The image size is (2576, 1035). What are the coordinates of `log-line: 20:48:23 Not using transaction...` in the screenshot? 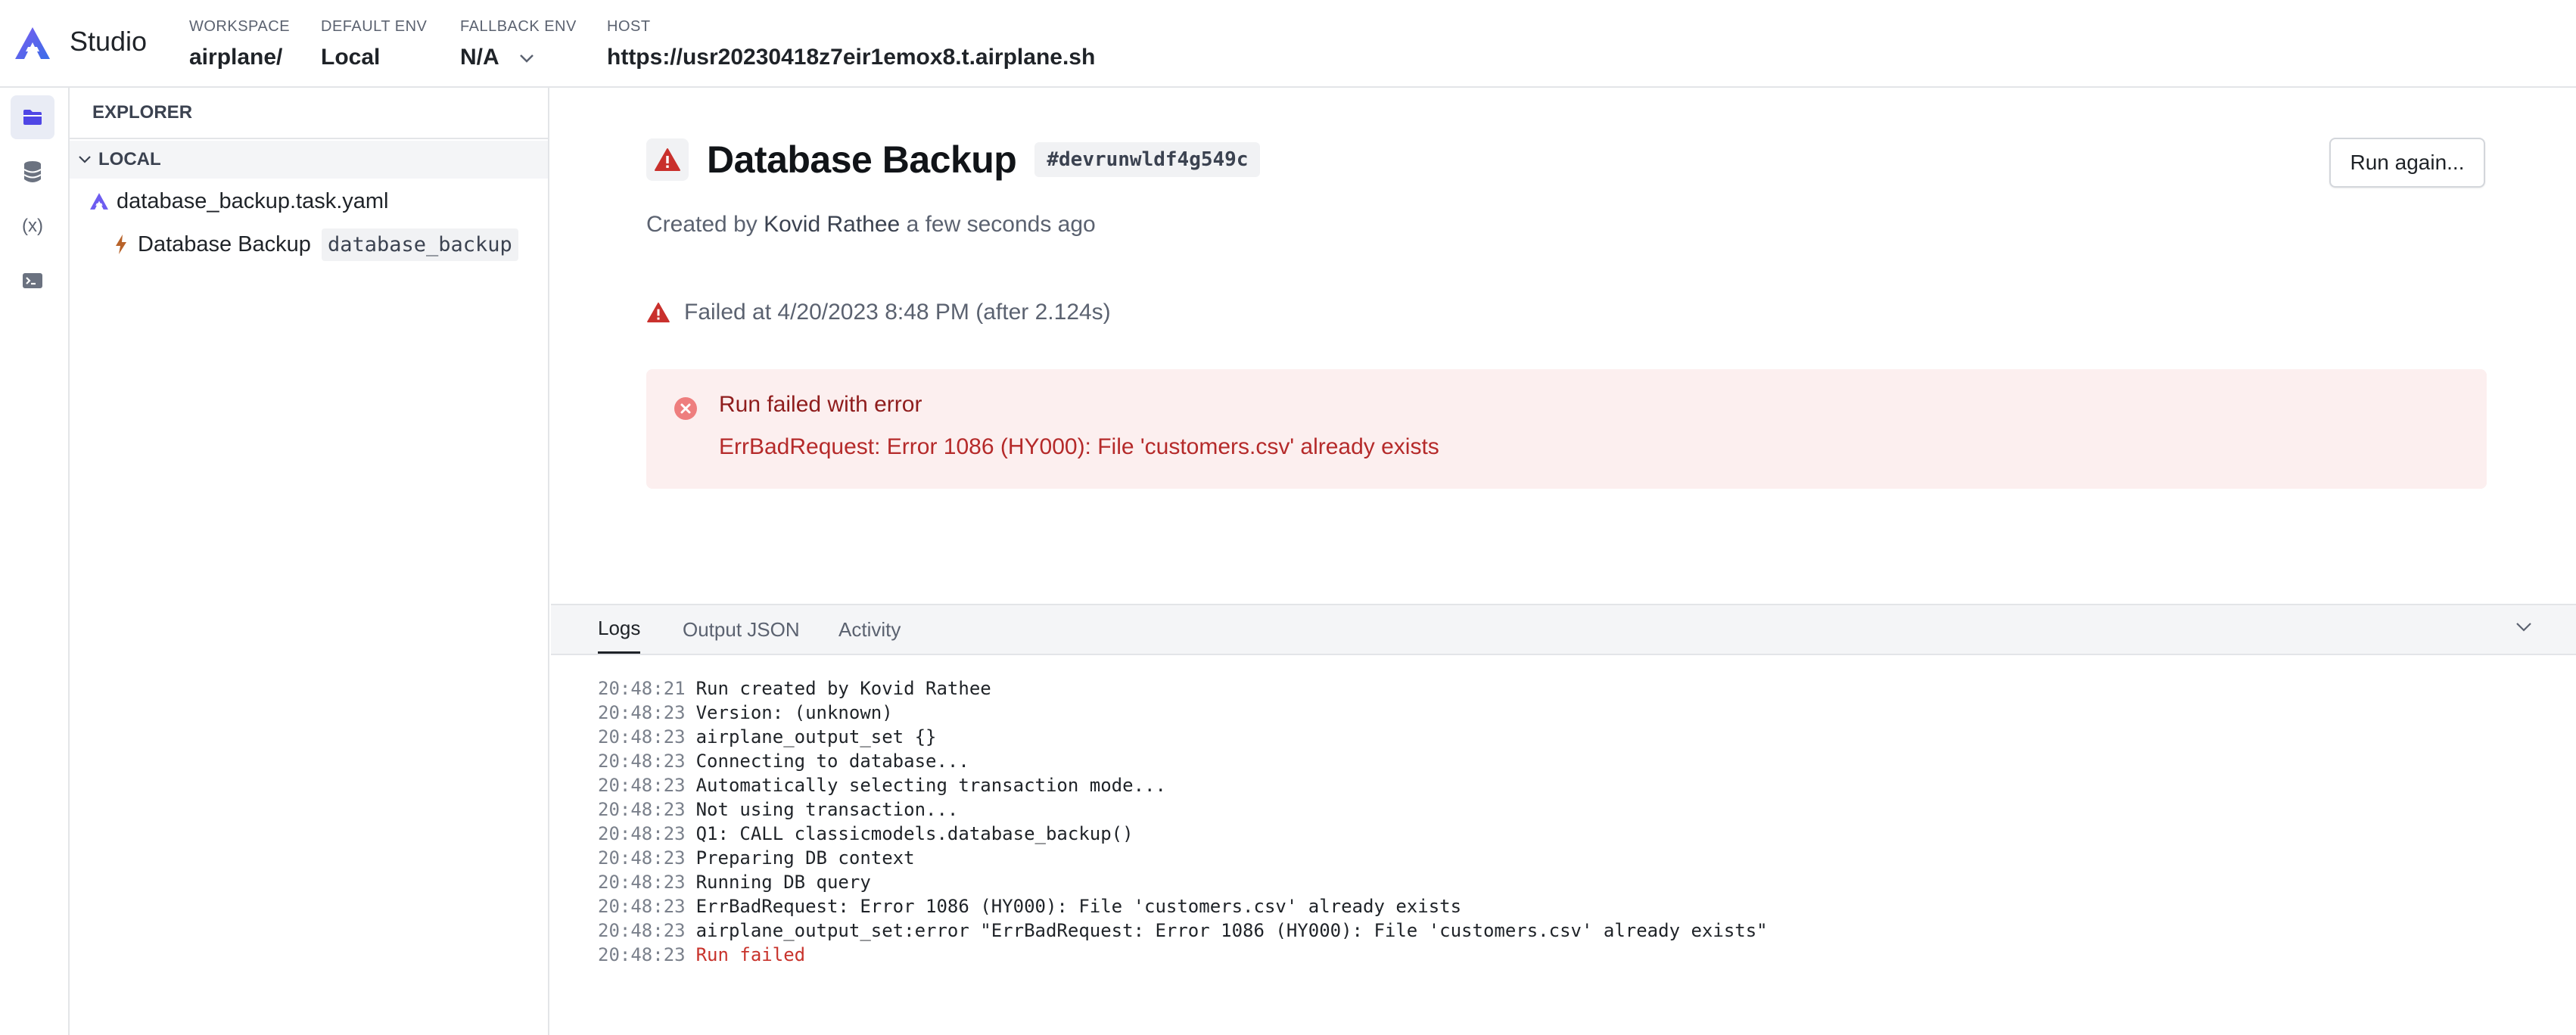 It's located at (778, 809).